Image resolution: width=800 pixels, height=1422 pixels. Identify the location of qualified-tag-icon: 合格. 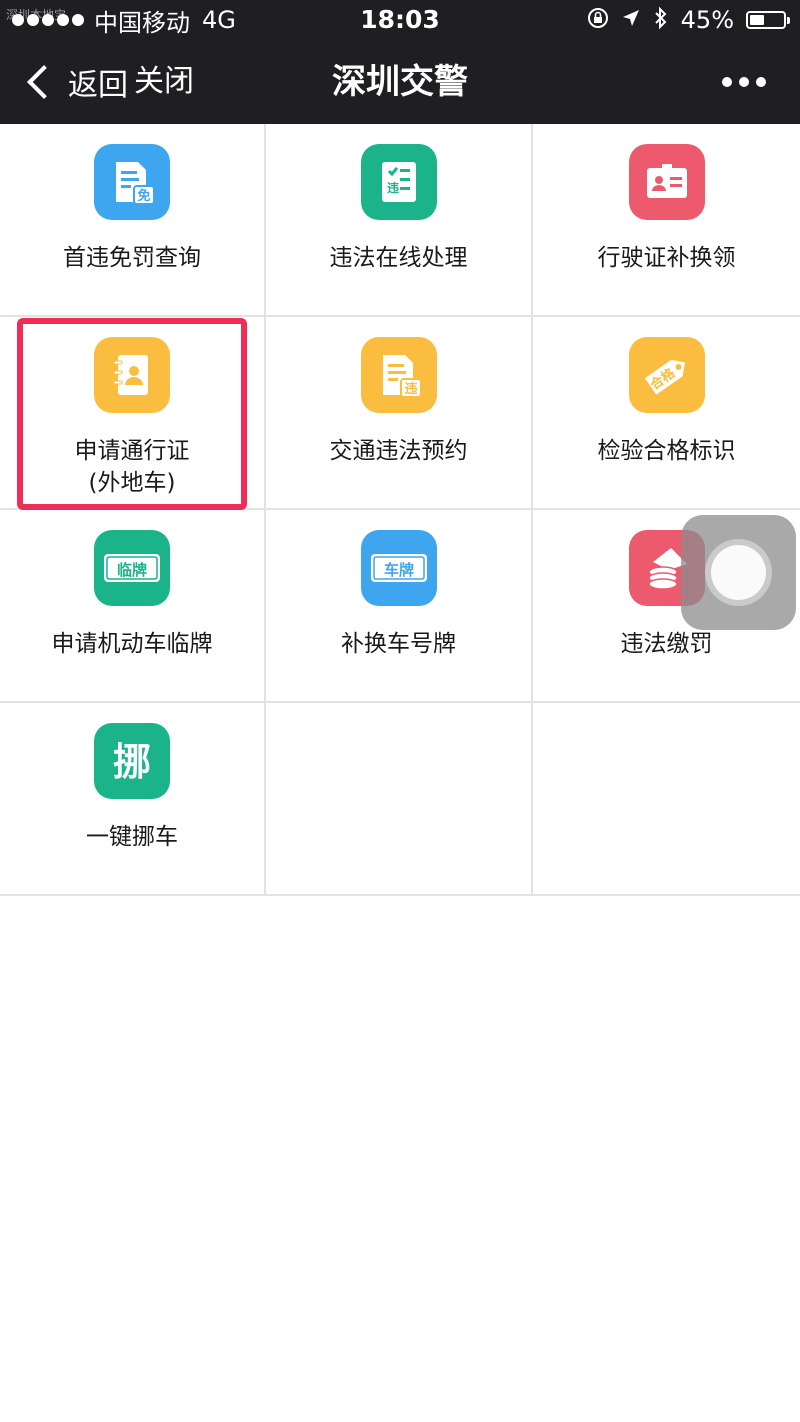
(666, 375).